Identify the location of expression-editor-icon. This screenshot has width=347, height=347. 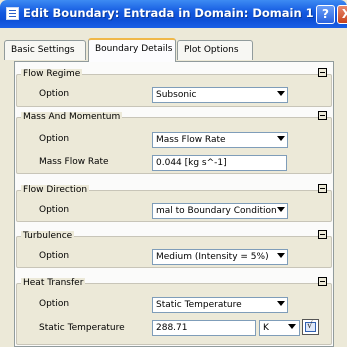
(310, 327).